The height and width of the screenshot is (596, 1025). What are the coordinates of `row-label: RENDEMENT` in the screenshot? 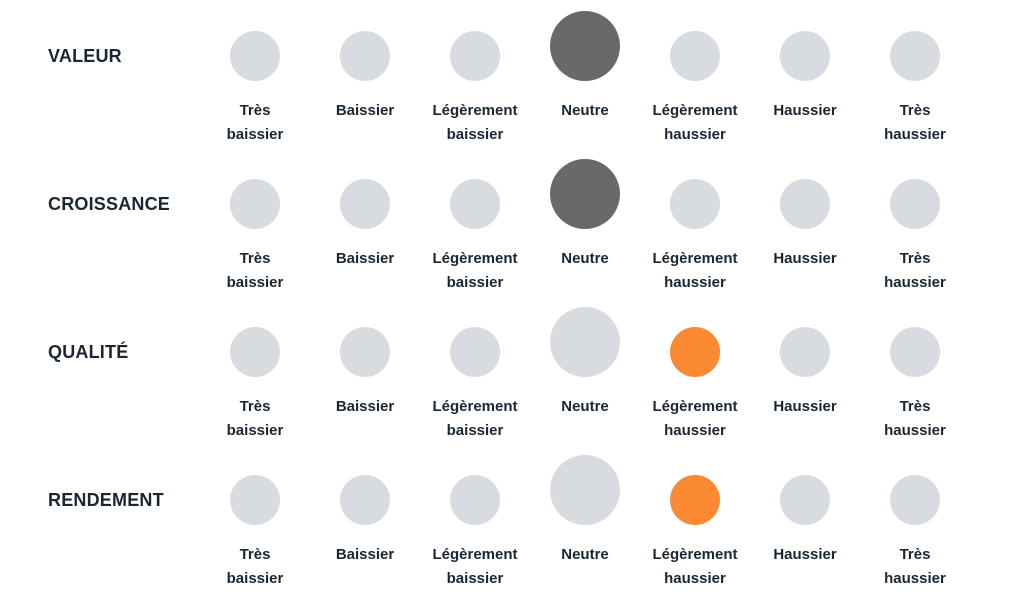 It's located at (106, 500).